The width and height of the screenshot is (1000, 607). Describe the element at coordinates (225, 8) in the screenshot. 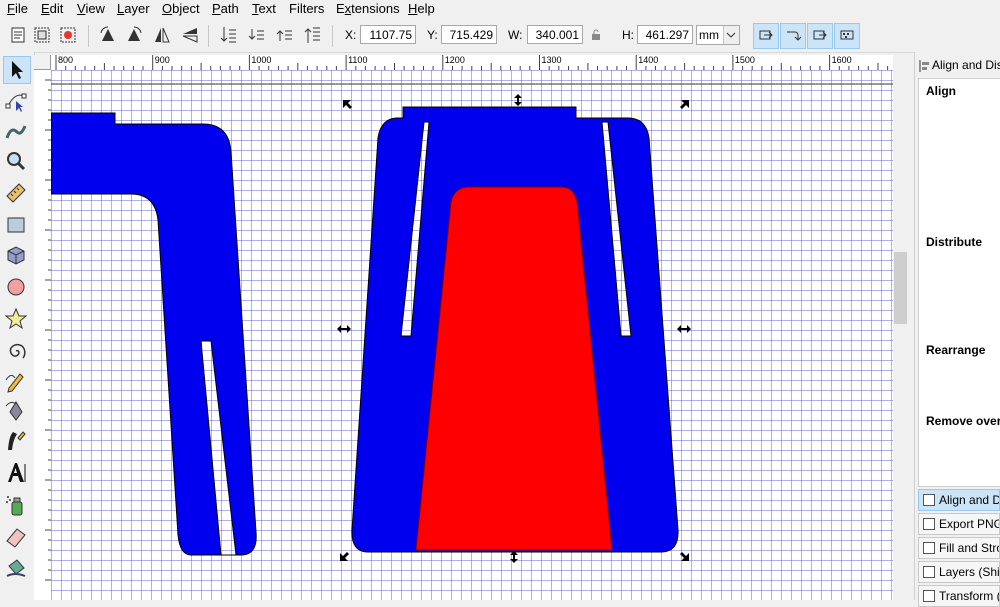

I see `menu-path: Path` at that location.